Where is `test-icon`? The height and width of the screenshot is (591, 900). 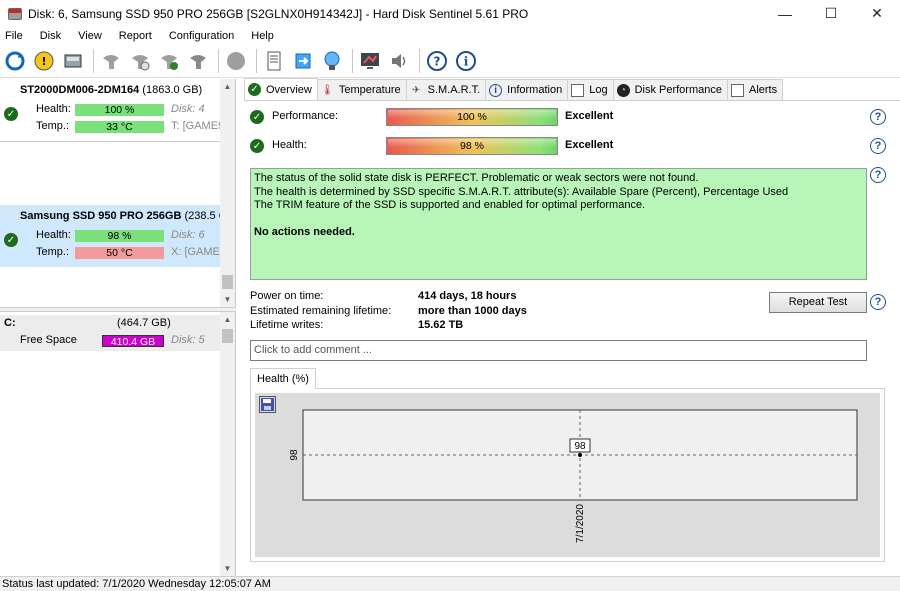
test-icon is located at coordinates (111, 61).